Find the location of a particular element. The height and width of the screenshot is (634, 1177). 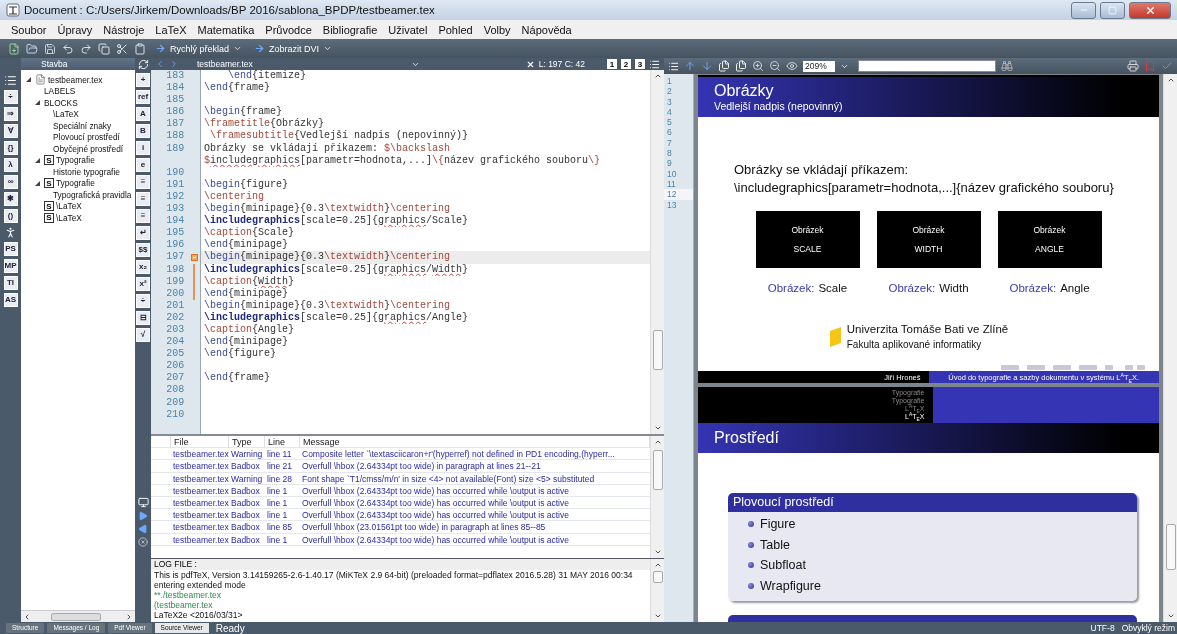

tree-item: Typografická pravidla is located at coordinates (92, 194).